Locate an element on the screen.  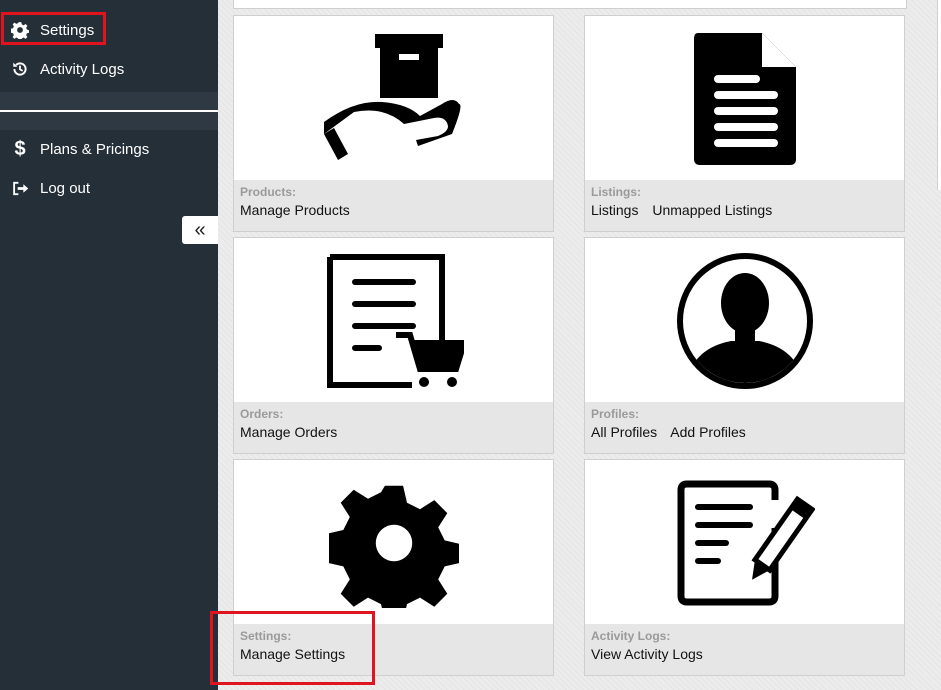
card-listings: Listings: Listings Unmapped Listings is located at coordinates (744, 123).